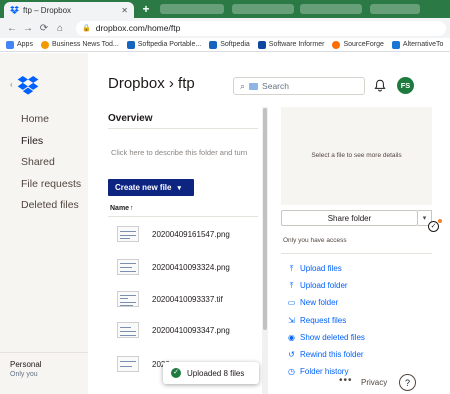 This screenshot has width=450, height=394. What do you see at coordinates (363, 44) in the screenshot?
I see `bookmark-label: SourceForge` at bounding box center [363, 44].